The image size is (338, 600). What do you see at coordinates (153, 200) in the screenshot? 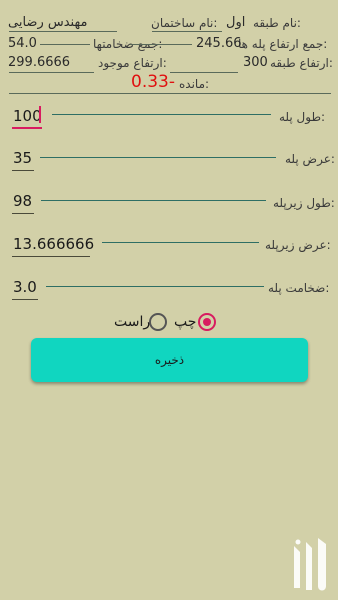
I see `riser-length-line` at bounding box center [153, 200].